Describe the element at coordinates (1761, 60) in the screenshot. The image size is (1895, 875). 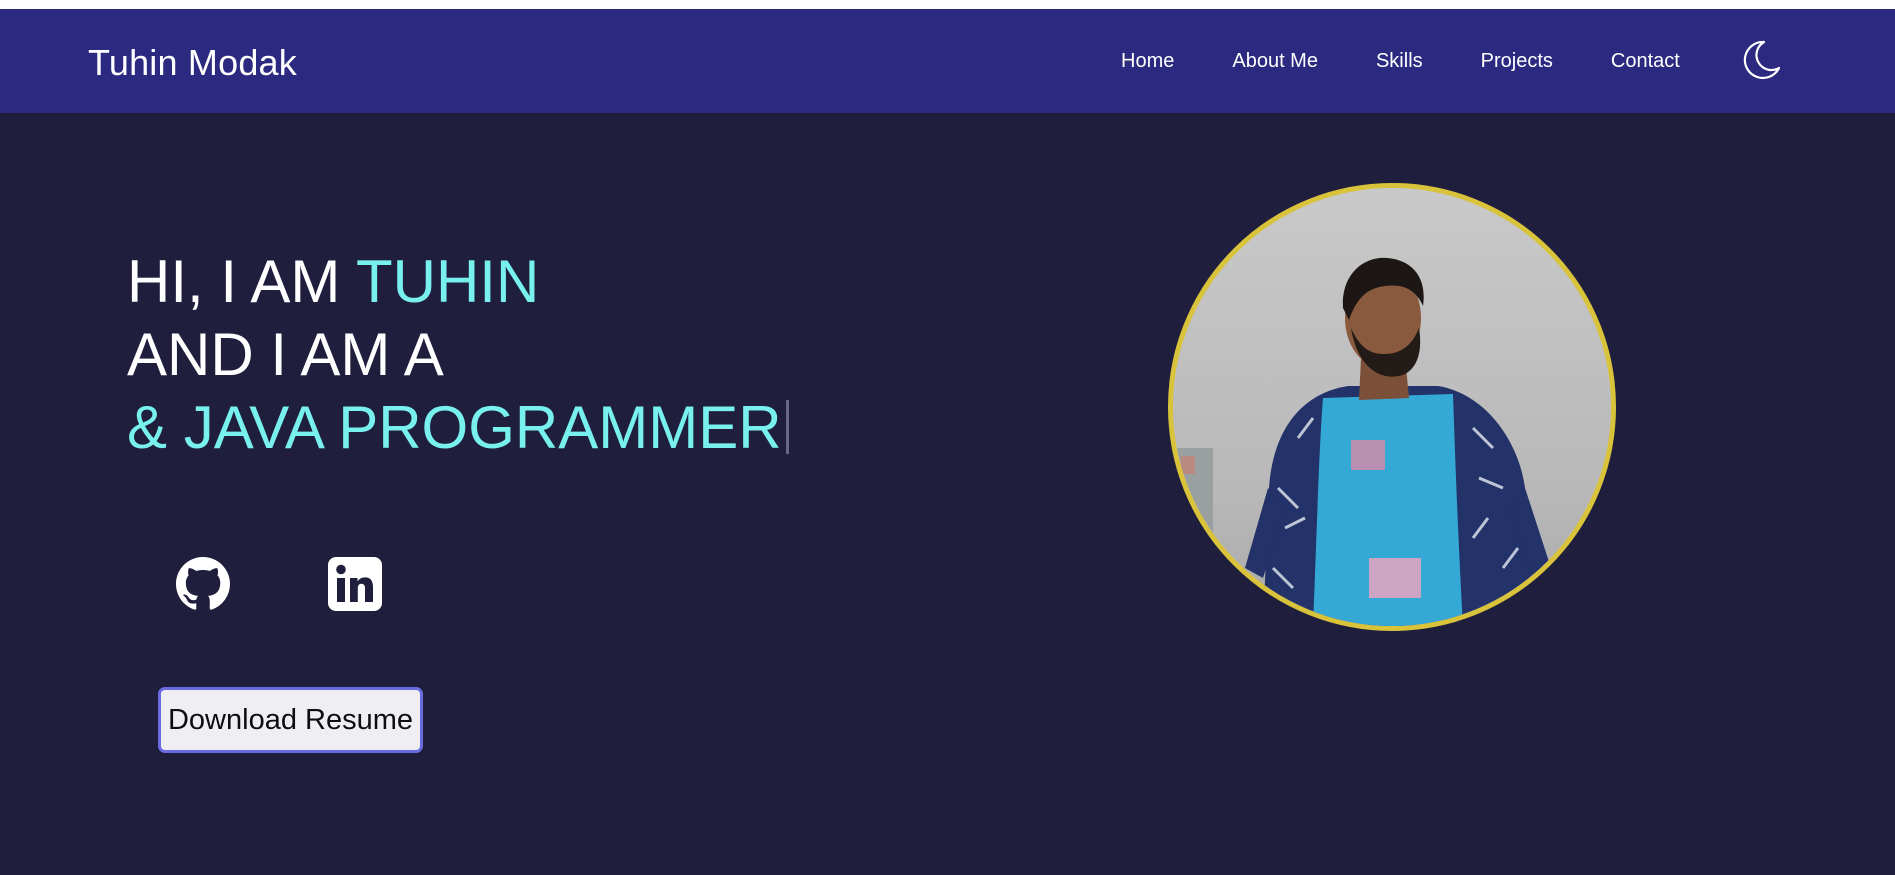
I see `moon-icon` at that location.